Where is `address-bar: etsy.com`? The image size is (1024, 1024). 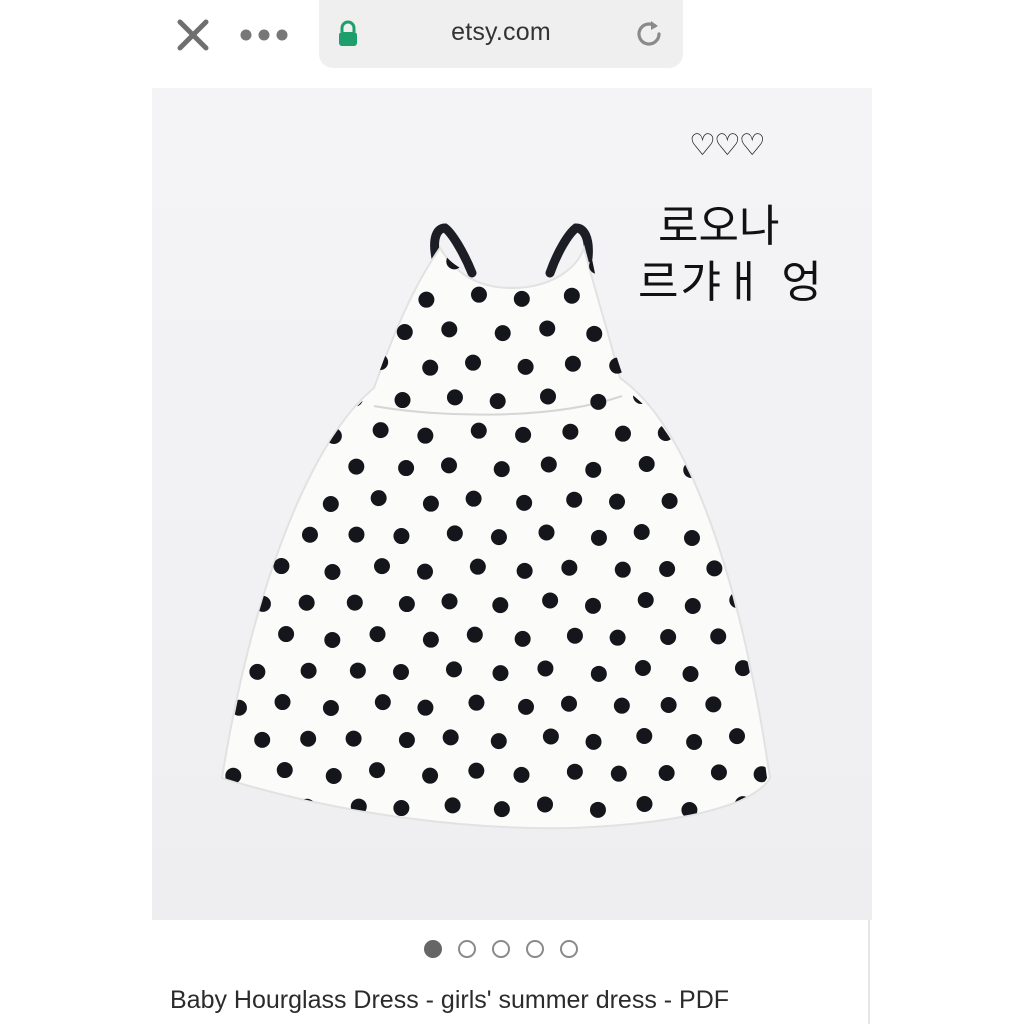
address-bar: etsy.com is located at coordinates (501, 34).